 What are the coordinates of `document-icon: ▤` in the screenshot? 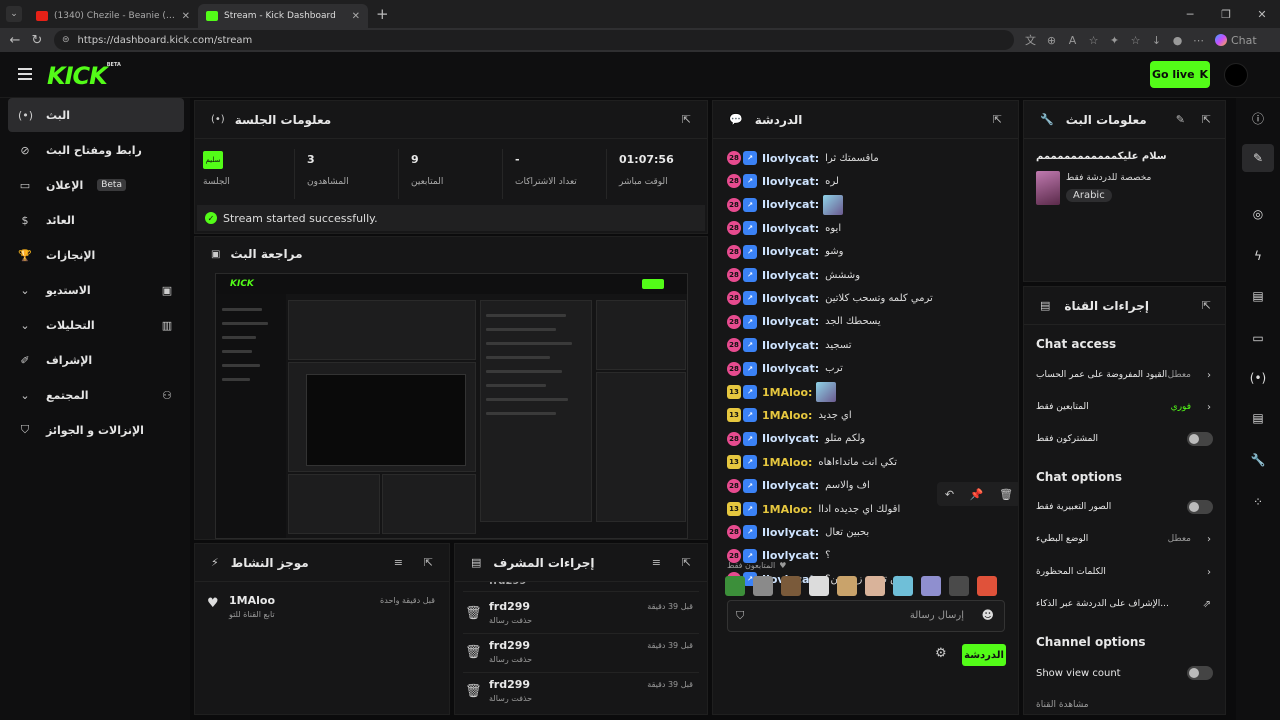 It's located at (1258, 296).